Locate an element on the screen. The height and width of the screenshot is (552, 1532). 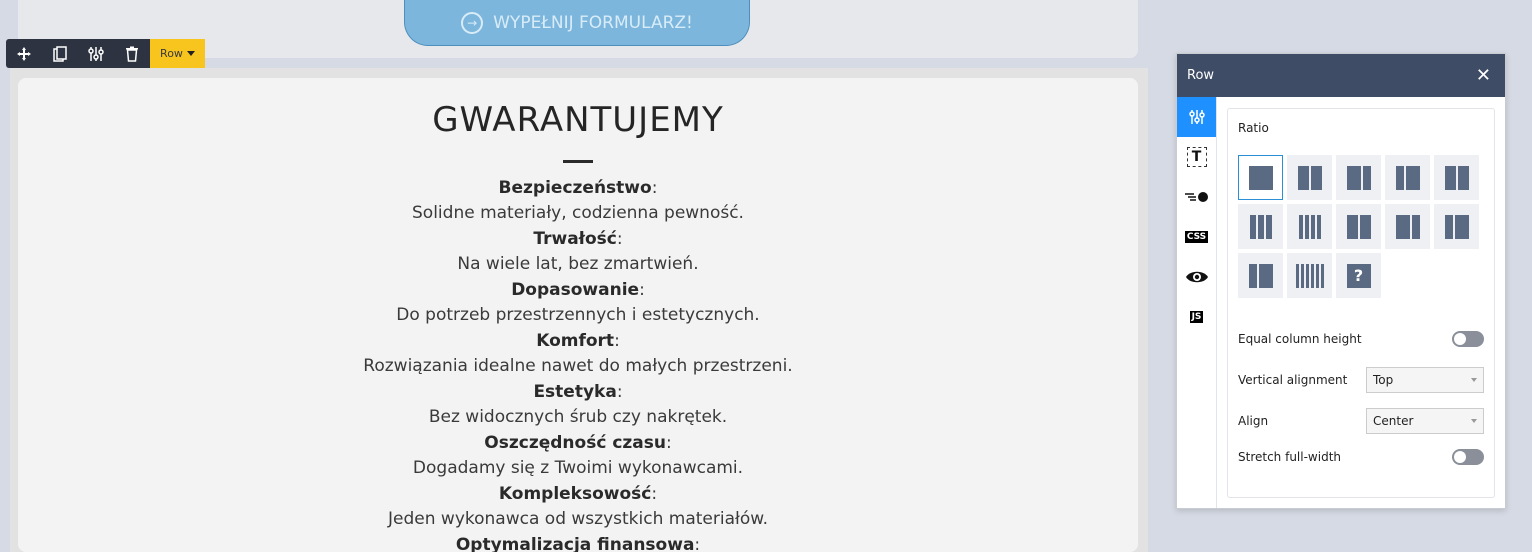
eye-icon is located at coordinates (1196, 277).